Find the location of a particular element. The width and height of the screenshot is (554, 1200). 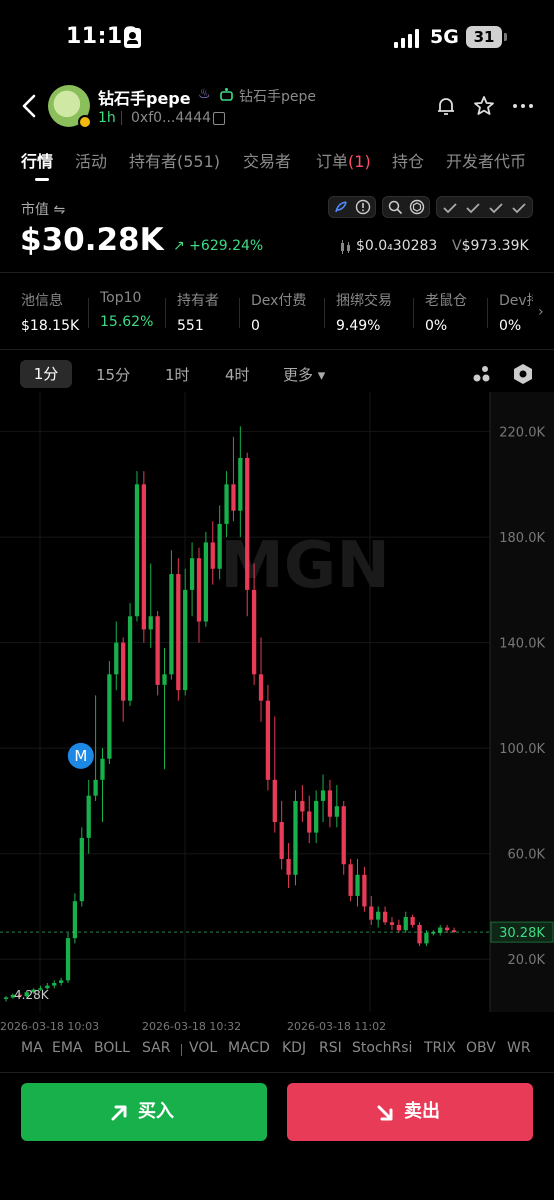

signal-icon is located at coordinates (407, 38).